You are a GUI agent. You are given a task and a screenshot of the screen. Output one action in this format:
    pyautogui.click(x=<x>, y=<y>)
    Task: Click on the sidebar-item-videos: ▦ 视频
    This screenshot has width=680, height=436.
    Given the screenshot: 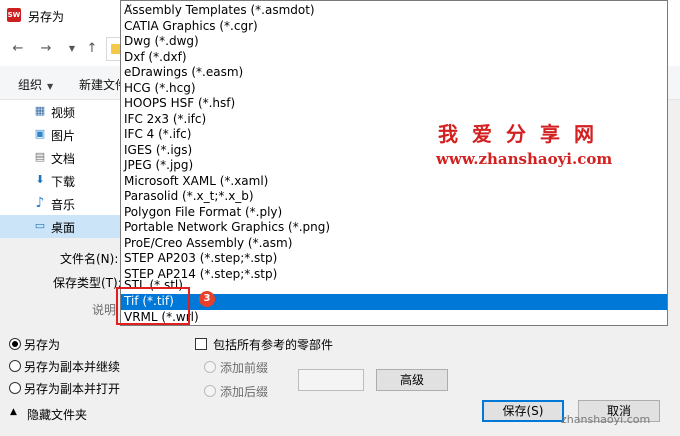 What is the action you would take?
    pyautogui.click(x=60, y=111)
    